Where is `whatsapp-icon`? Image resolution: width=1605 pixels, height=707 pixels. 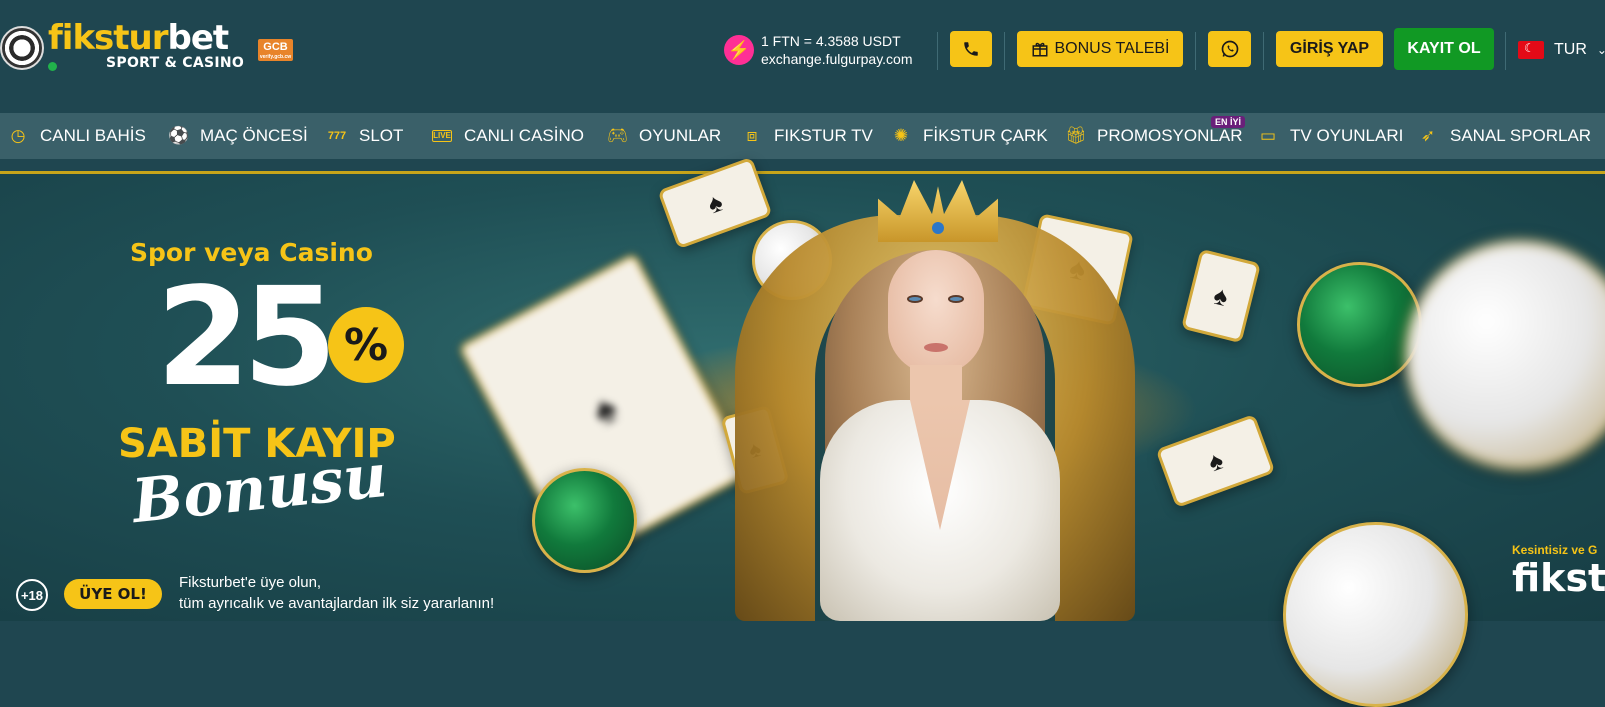 whatsapp-icon is located at coordinates (1229, 49).